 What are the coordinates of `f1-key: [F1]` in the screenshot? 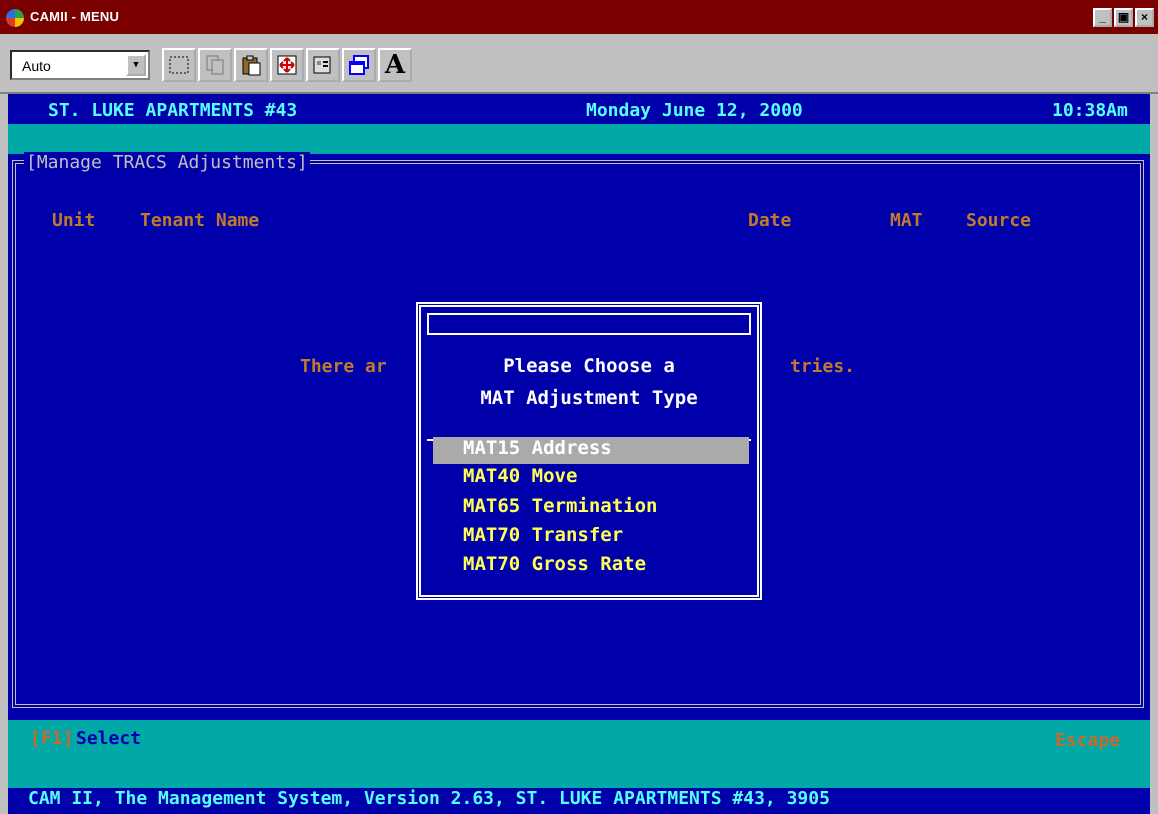 It's located at (51, 738).